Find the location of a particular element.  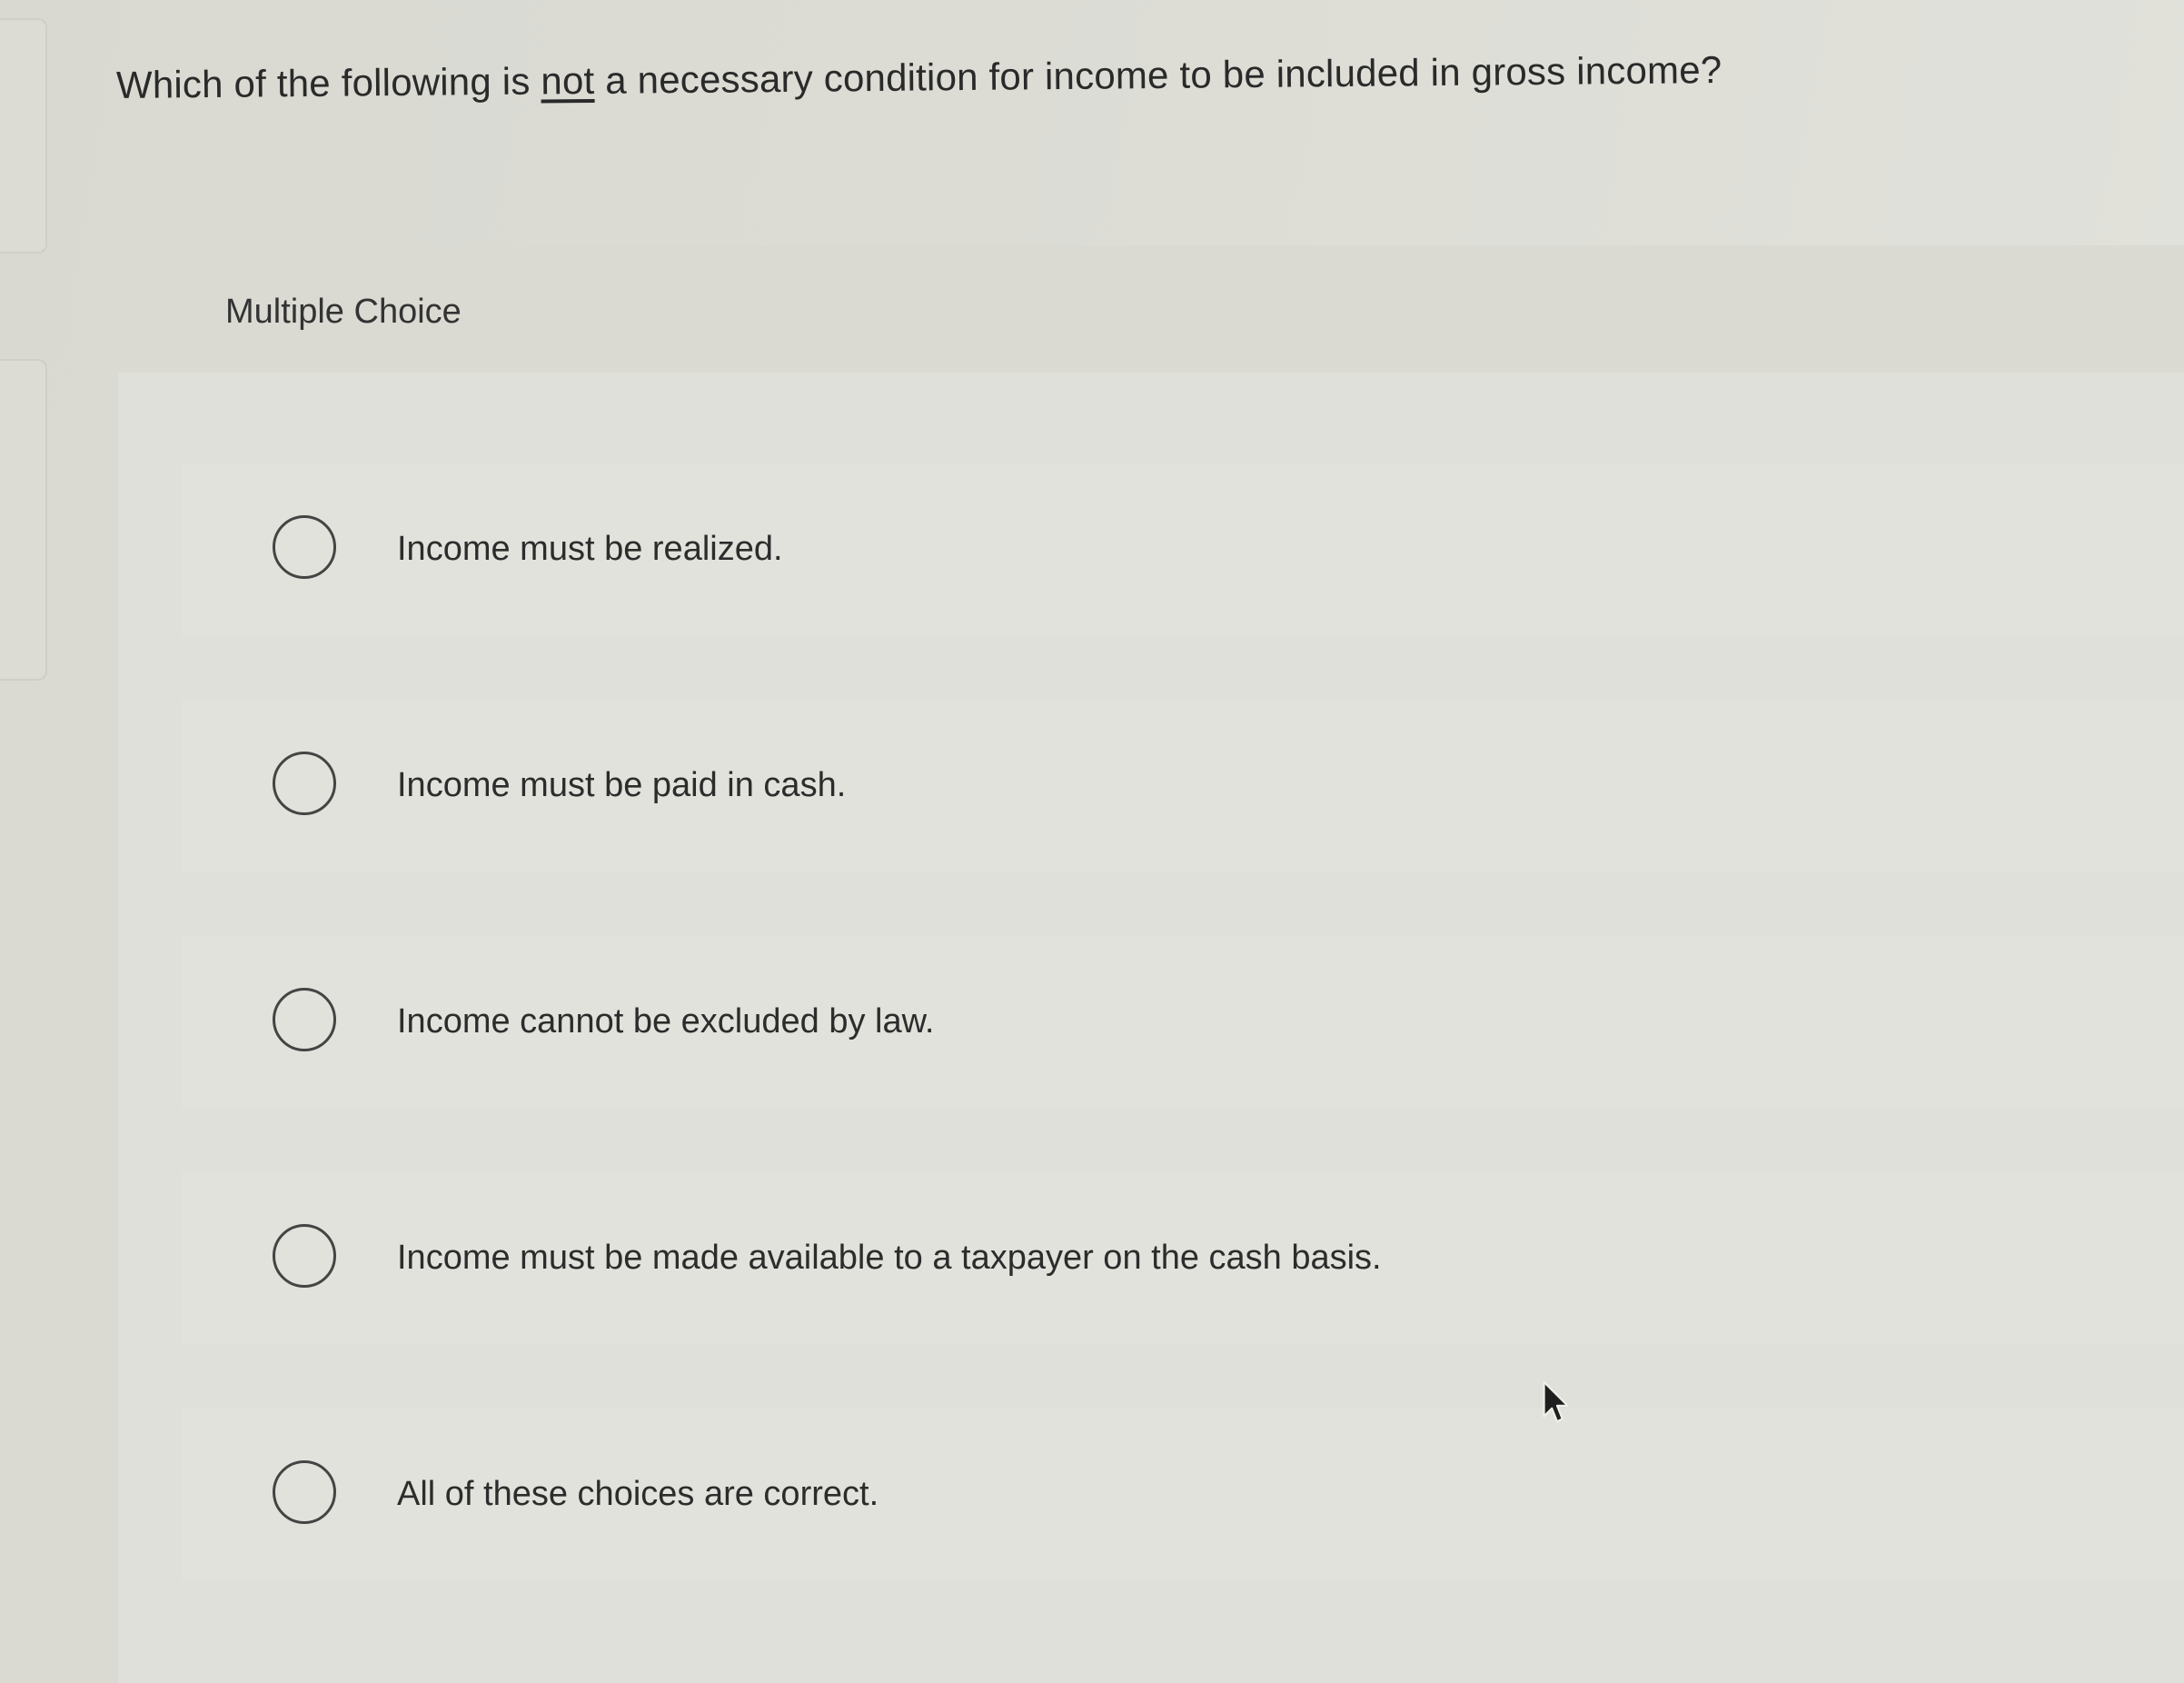

multiple-choice-header: Multiple Choice is located at coordinates (1151, 309).